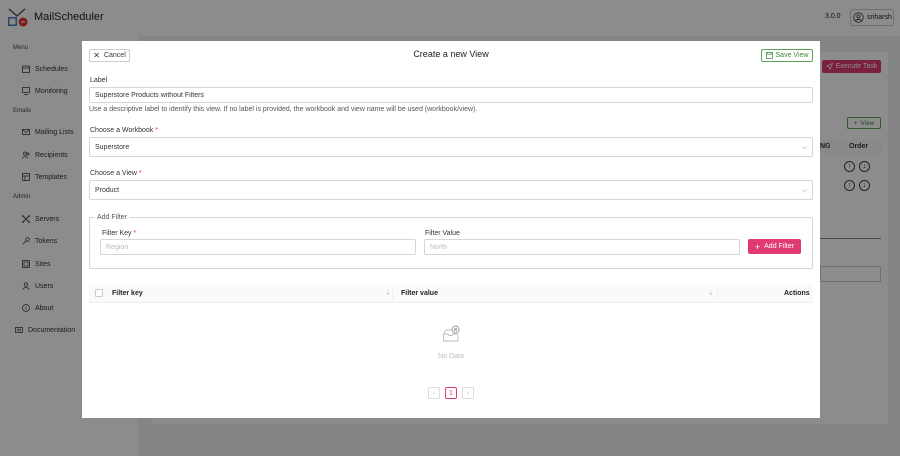 The width and height of the screenshot is (900, 456). Describe the element at coordinates (419, 293) in the screenshot. I see `column-filter-value: Filter value` at that location.